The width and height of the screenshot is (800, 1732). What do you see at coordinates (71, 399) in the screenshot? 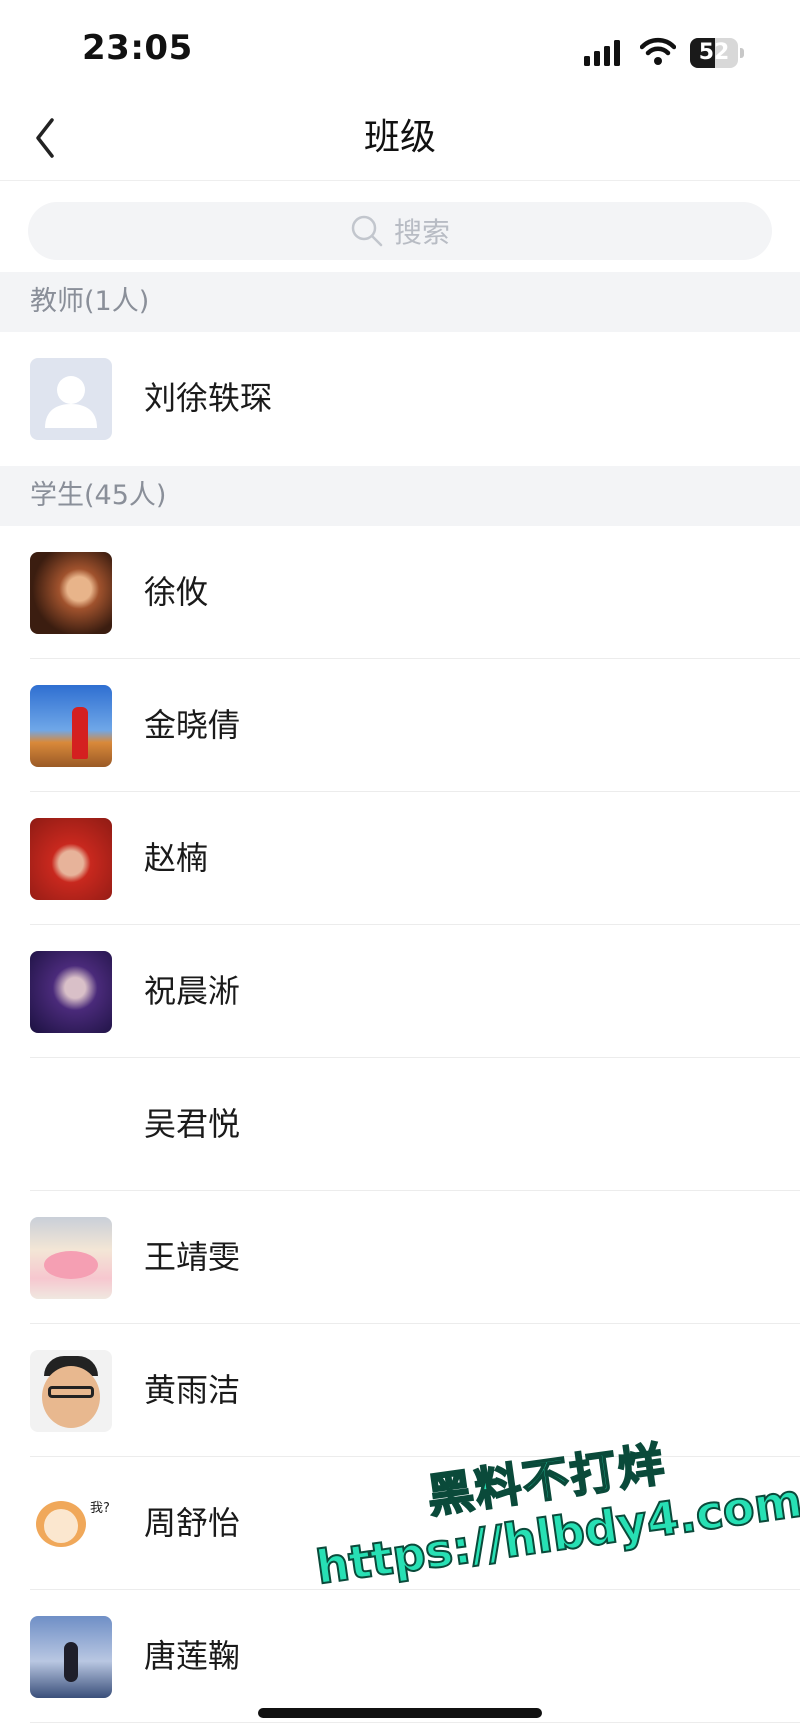
I see `default-avatar-icon` at bounding box center [71, 399].